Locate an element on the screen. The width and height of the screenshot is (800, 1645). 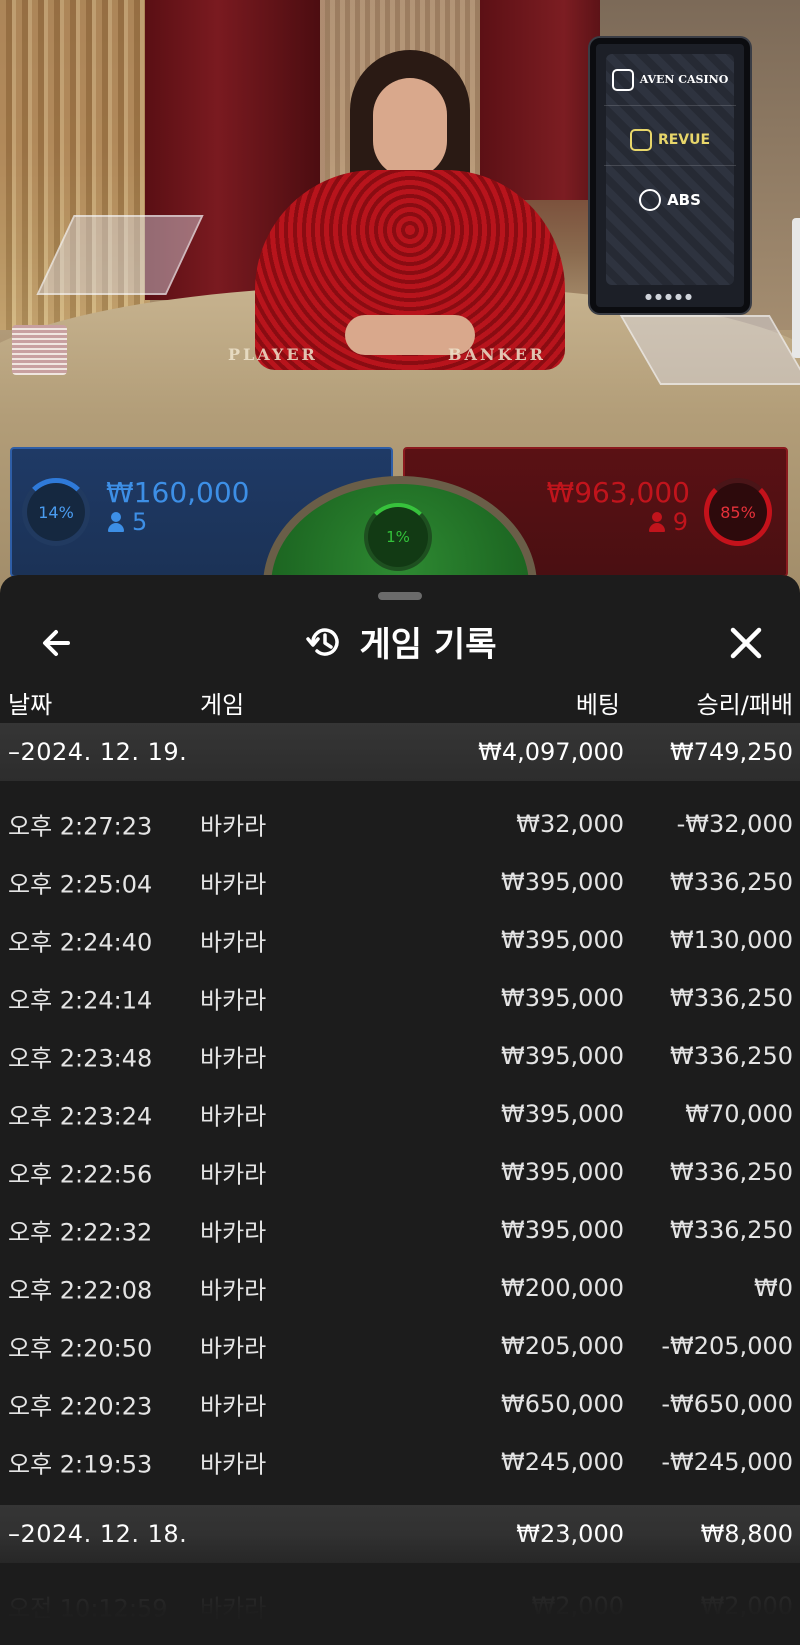
row-bet: ₩650,000 is located at coordinates (562, 1404).